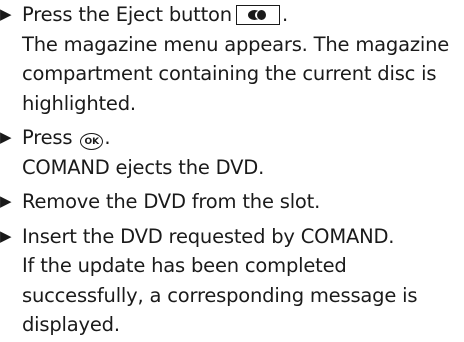 The width and height of the screenshot is (464, 342). Describe the element at coordinates (208, 236) in the screenshot. I see `step-4-action: Insert the DVD requested by COMAND.` at that location.